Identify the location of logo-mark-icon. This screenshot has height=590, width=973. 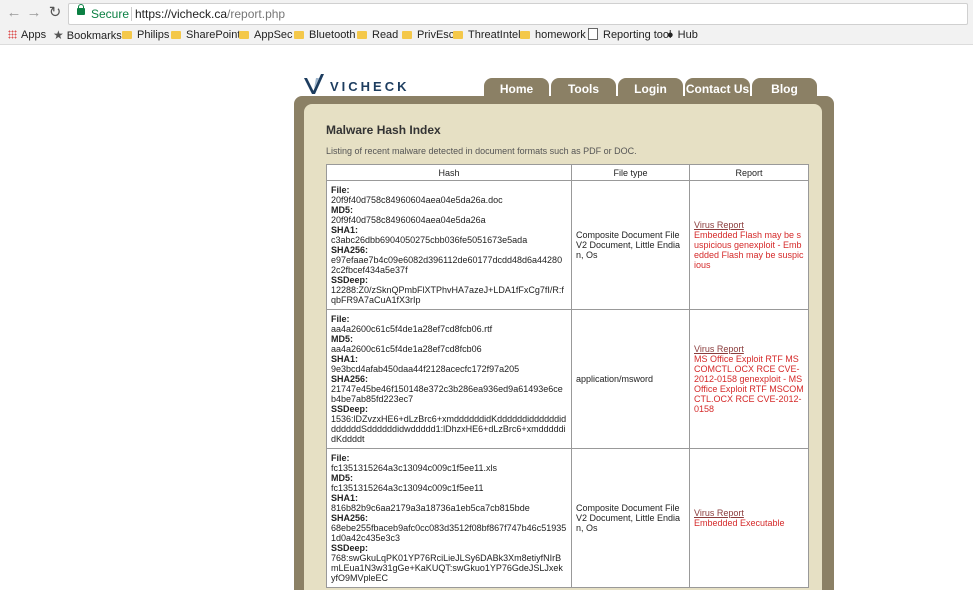
(314, 84).